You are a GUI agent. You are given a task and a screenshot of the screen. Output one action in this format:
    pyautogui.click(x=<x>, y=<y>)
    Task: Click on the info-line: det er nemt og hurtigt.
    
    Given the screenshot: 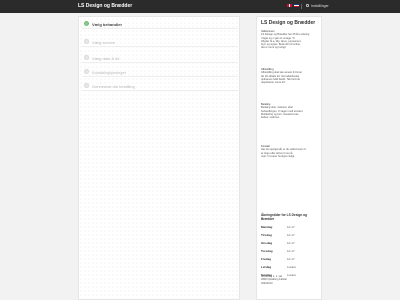 What is the action you would take?
    pyautogui.click(x=274, y=48)
    